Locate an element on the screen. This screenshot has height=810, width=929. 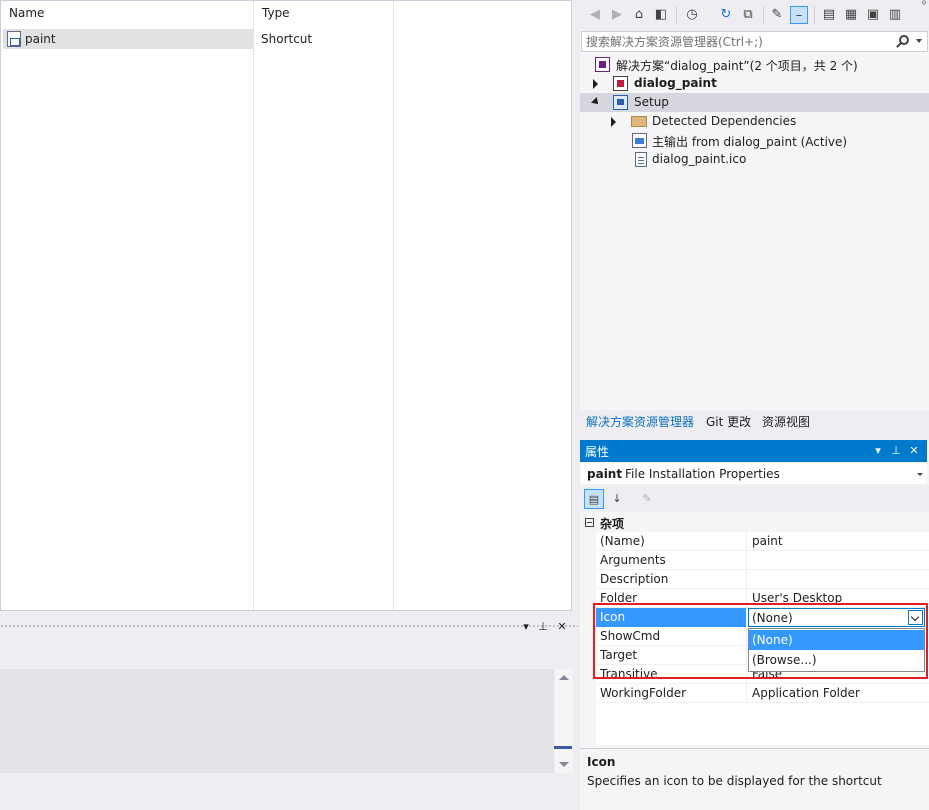
tab-resource-view: 资源视图 is located at coordinates (786, 421).